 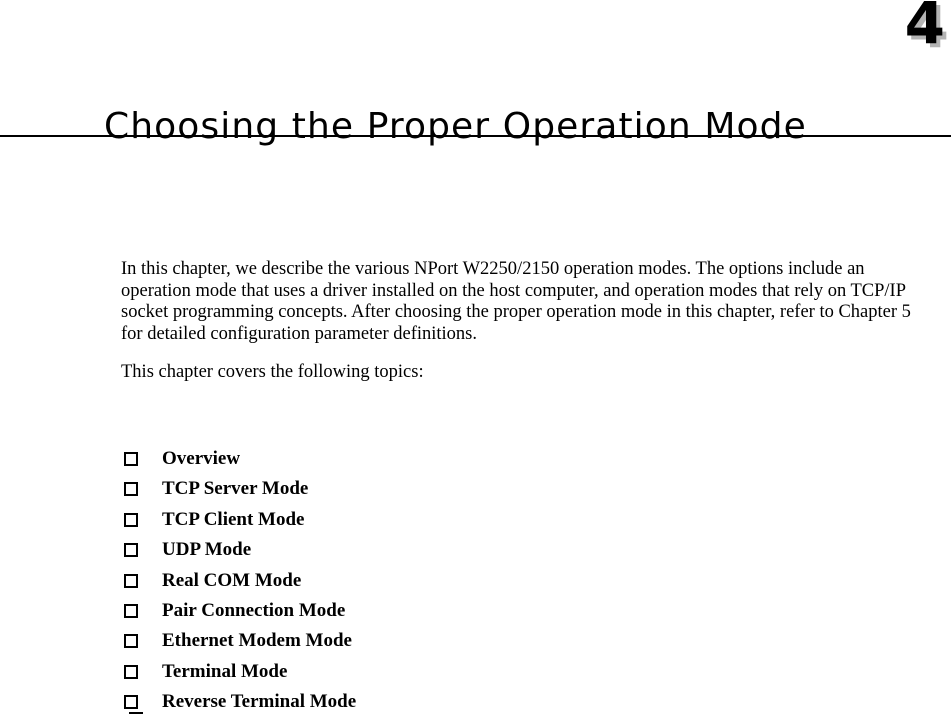 What do you see at coordinates (254, 610) in the screenshot?
I see `topic-label: Pair Connection Mode` at bounding box center [254, 610].